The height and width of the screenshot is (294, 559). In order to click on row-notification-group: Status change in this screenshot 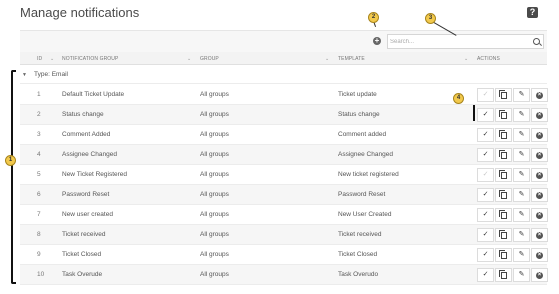, I will do `click(83, 114)`.